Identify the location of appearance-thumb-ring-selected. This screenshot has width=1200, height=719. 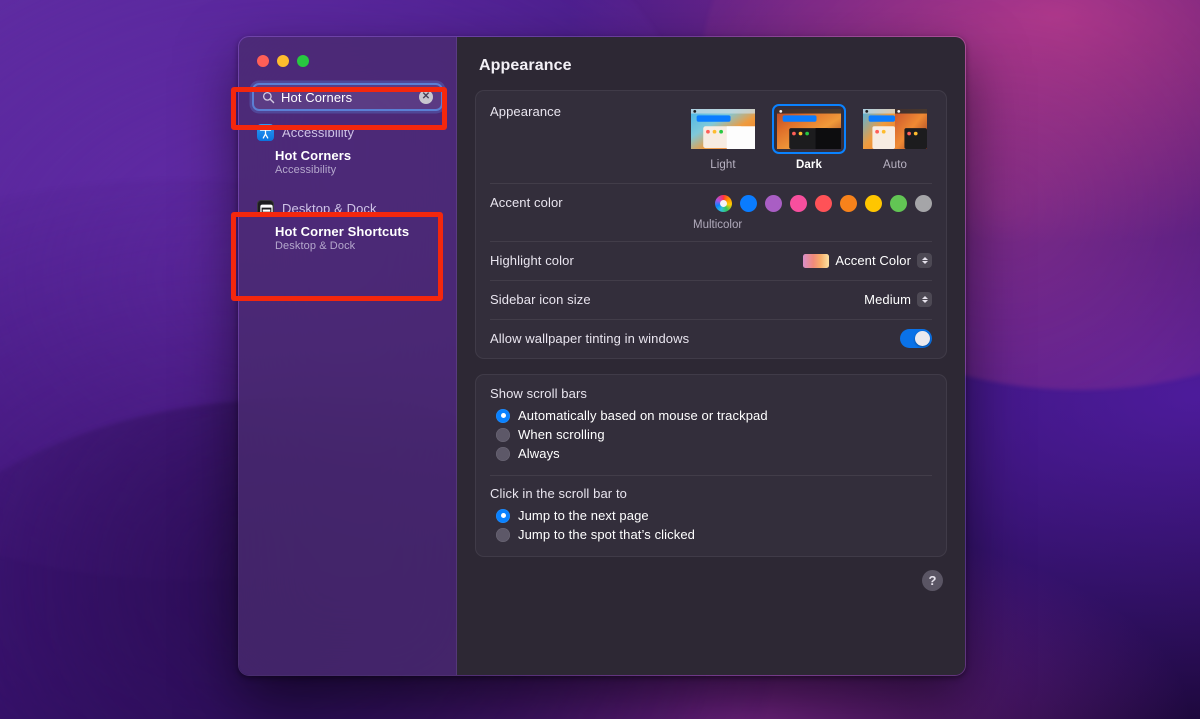
(809, 129).